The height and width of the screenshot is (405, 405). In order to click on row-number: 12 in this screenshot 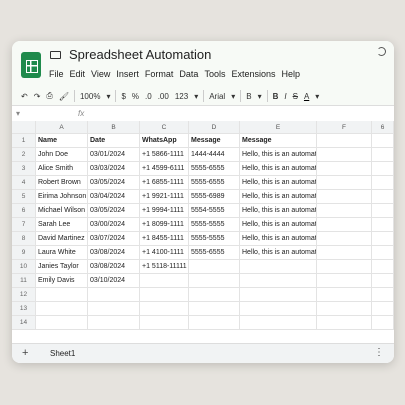, I will do `click(24, 294)`.